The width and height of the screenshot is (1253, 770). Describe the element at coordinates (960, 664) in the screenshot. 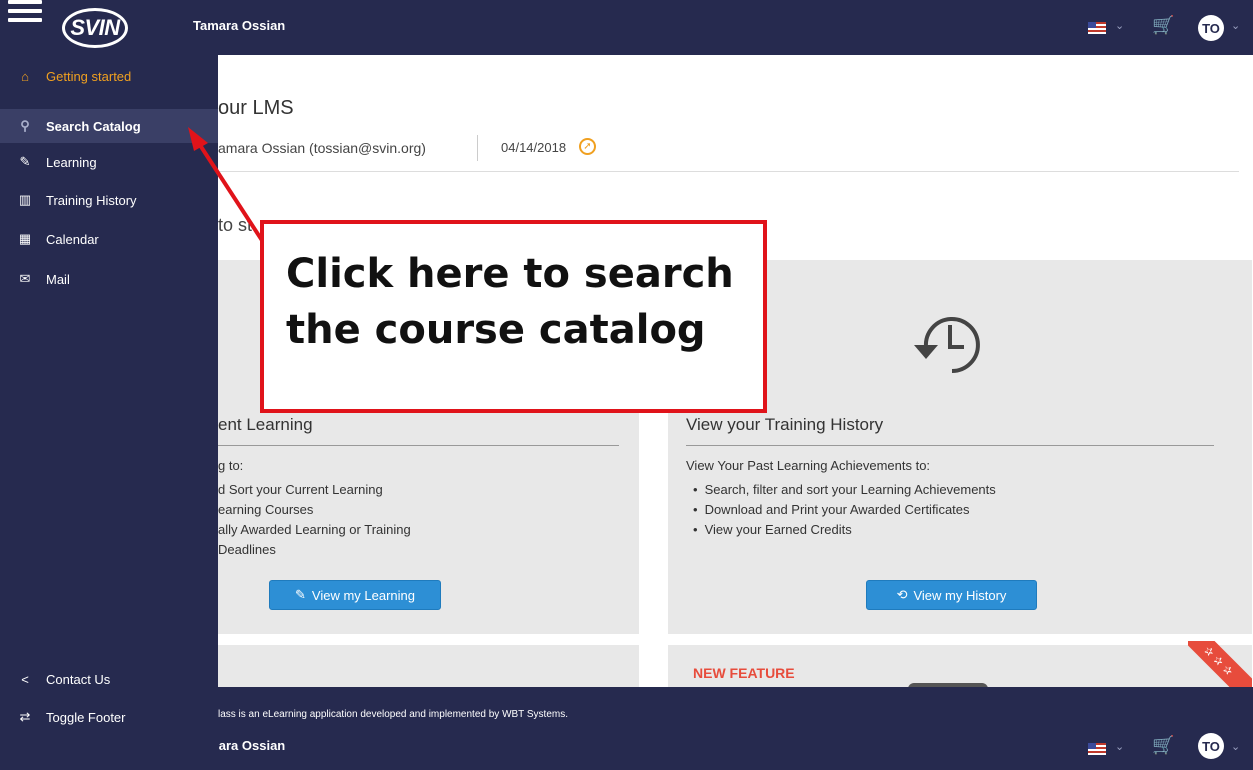

I see `new-feature-card: NEW FEATURE ✰✰✰` at that location.